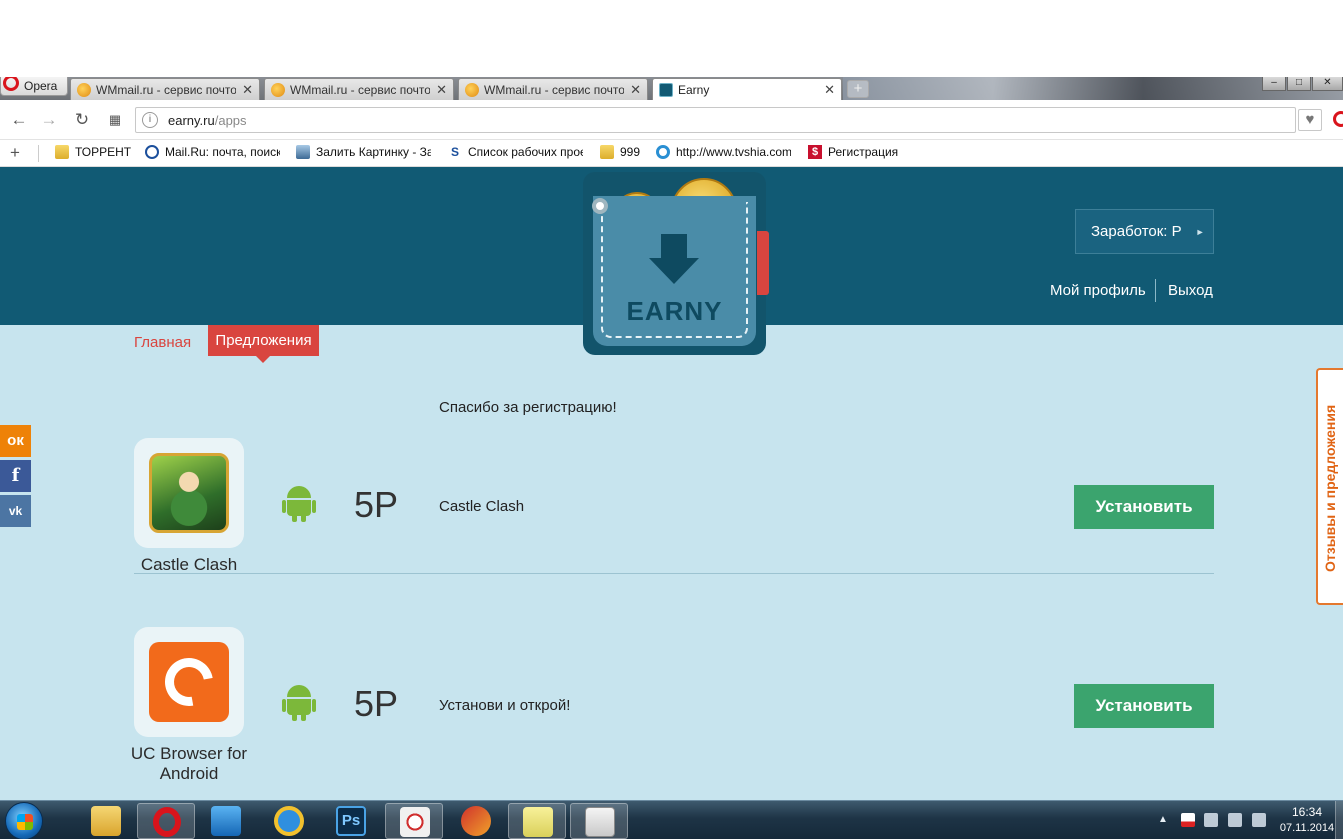 The height and width of the screenshot is (839, 1343). What do you see at coordinates (82, 120) in the screenshot?
I see `reload-icon: ↻` at bounding box center [82, 120].